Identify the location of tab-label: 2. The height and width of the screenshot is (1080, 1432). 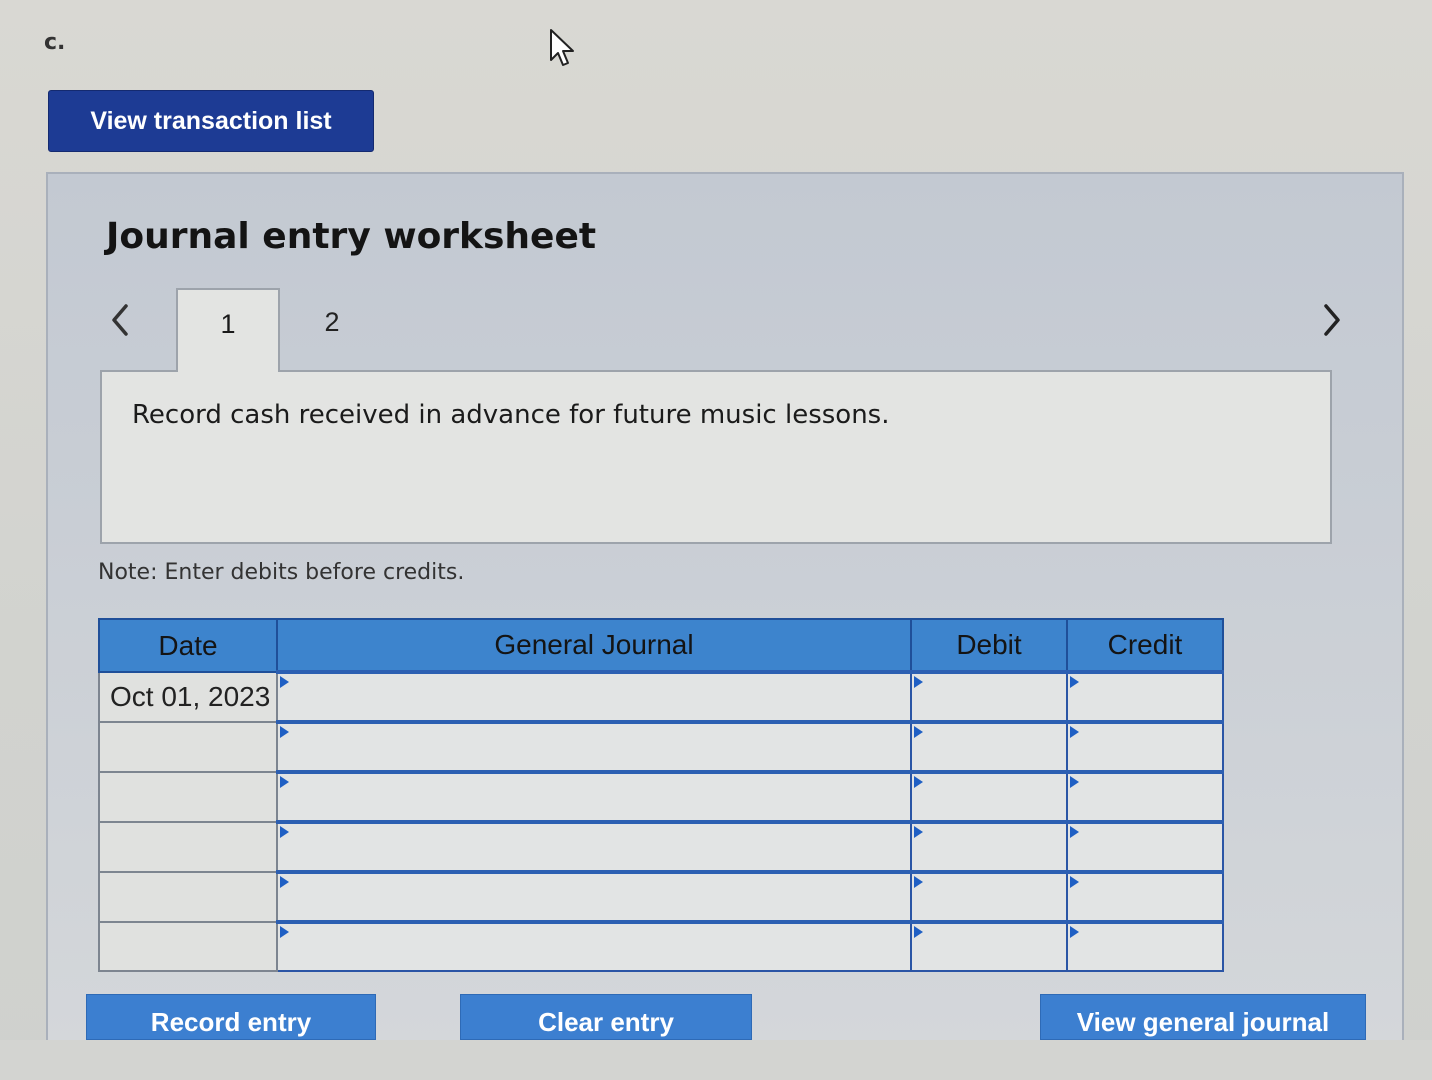
(332, 321).